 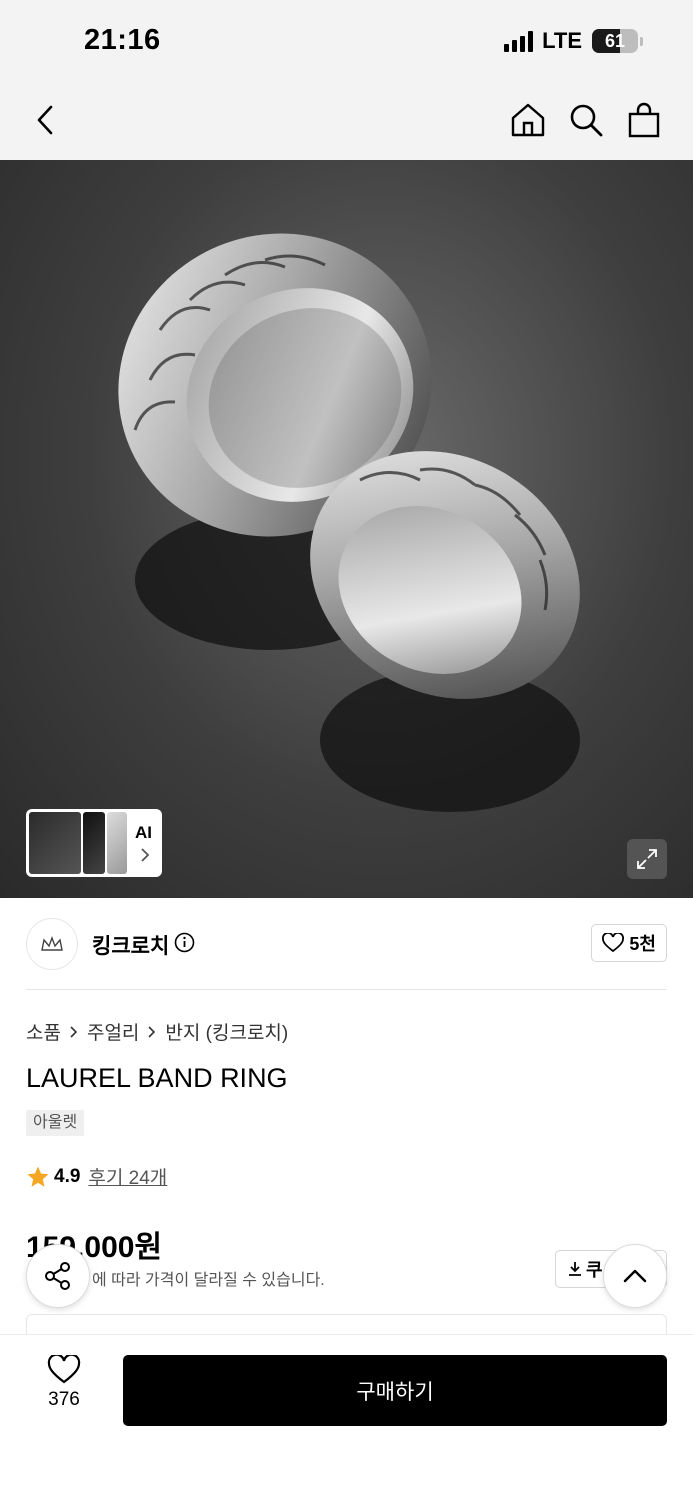 I want to click on brand-row: 킹크로치 5천, so click(x=346, y=944).